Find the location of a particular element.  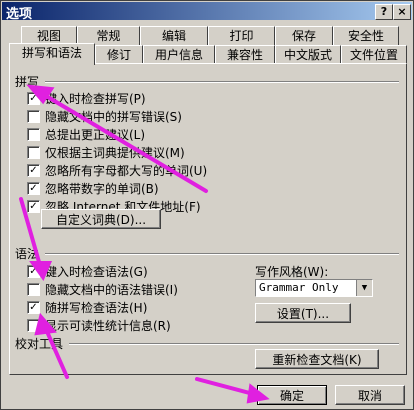

checkbox-label: 忽略所有字母都大写的单词(U) is located at coordinates (126, 170).